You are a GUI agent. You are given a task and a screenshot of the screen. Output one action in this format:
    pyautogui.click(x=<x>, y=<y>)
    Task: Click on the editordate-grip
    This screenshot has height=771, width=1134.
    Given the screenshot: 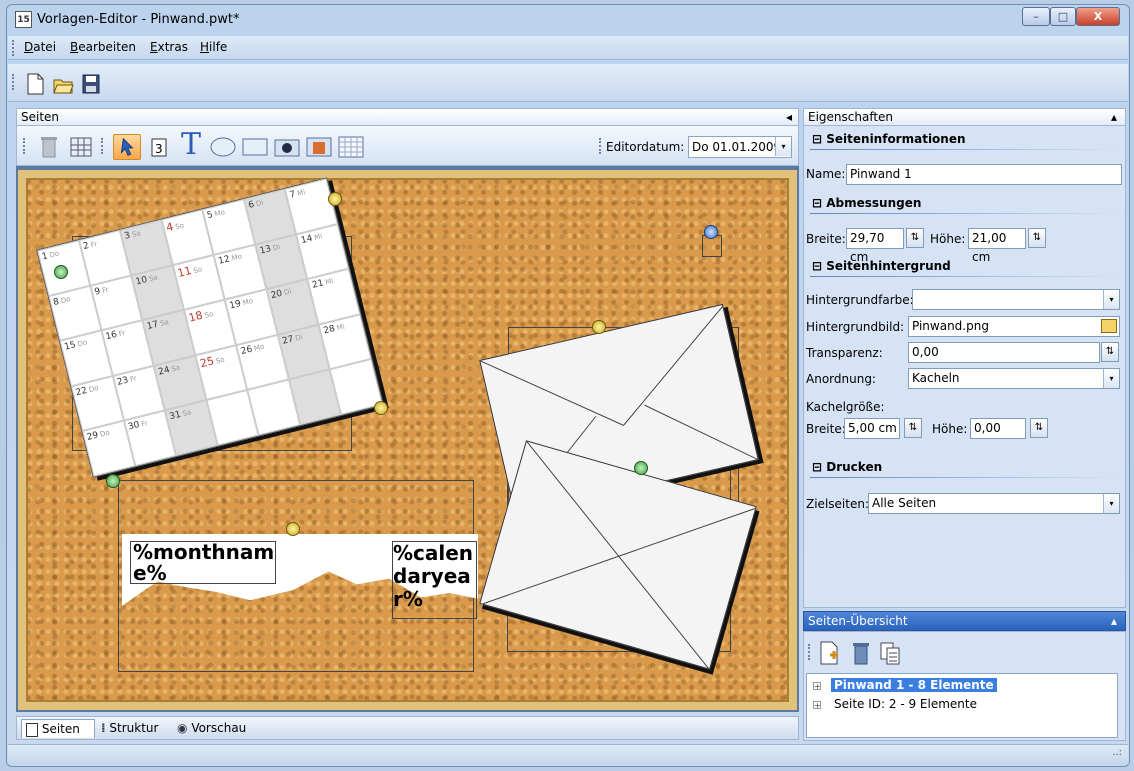 What is the action you would take?
    pyautogui.click(x=600, y=146)
    